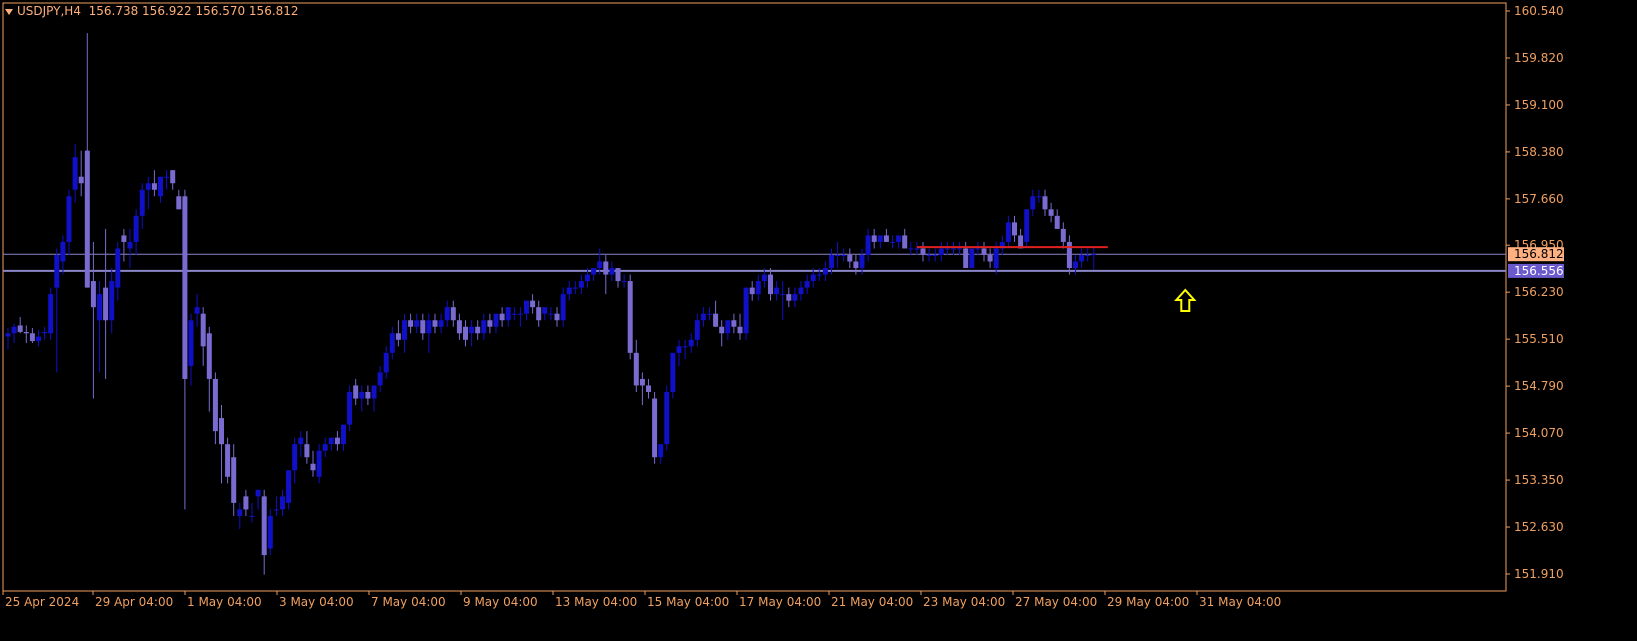  I want to click on up-arrow-icon, so click(1185, 300).